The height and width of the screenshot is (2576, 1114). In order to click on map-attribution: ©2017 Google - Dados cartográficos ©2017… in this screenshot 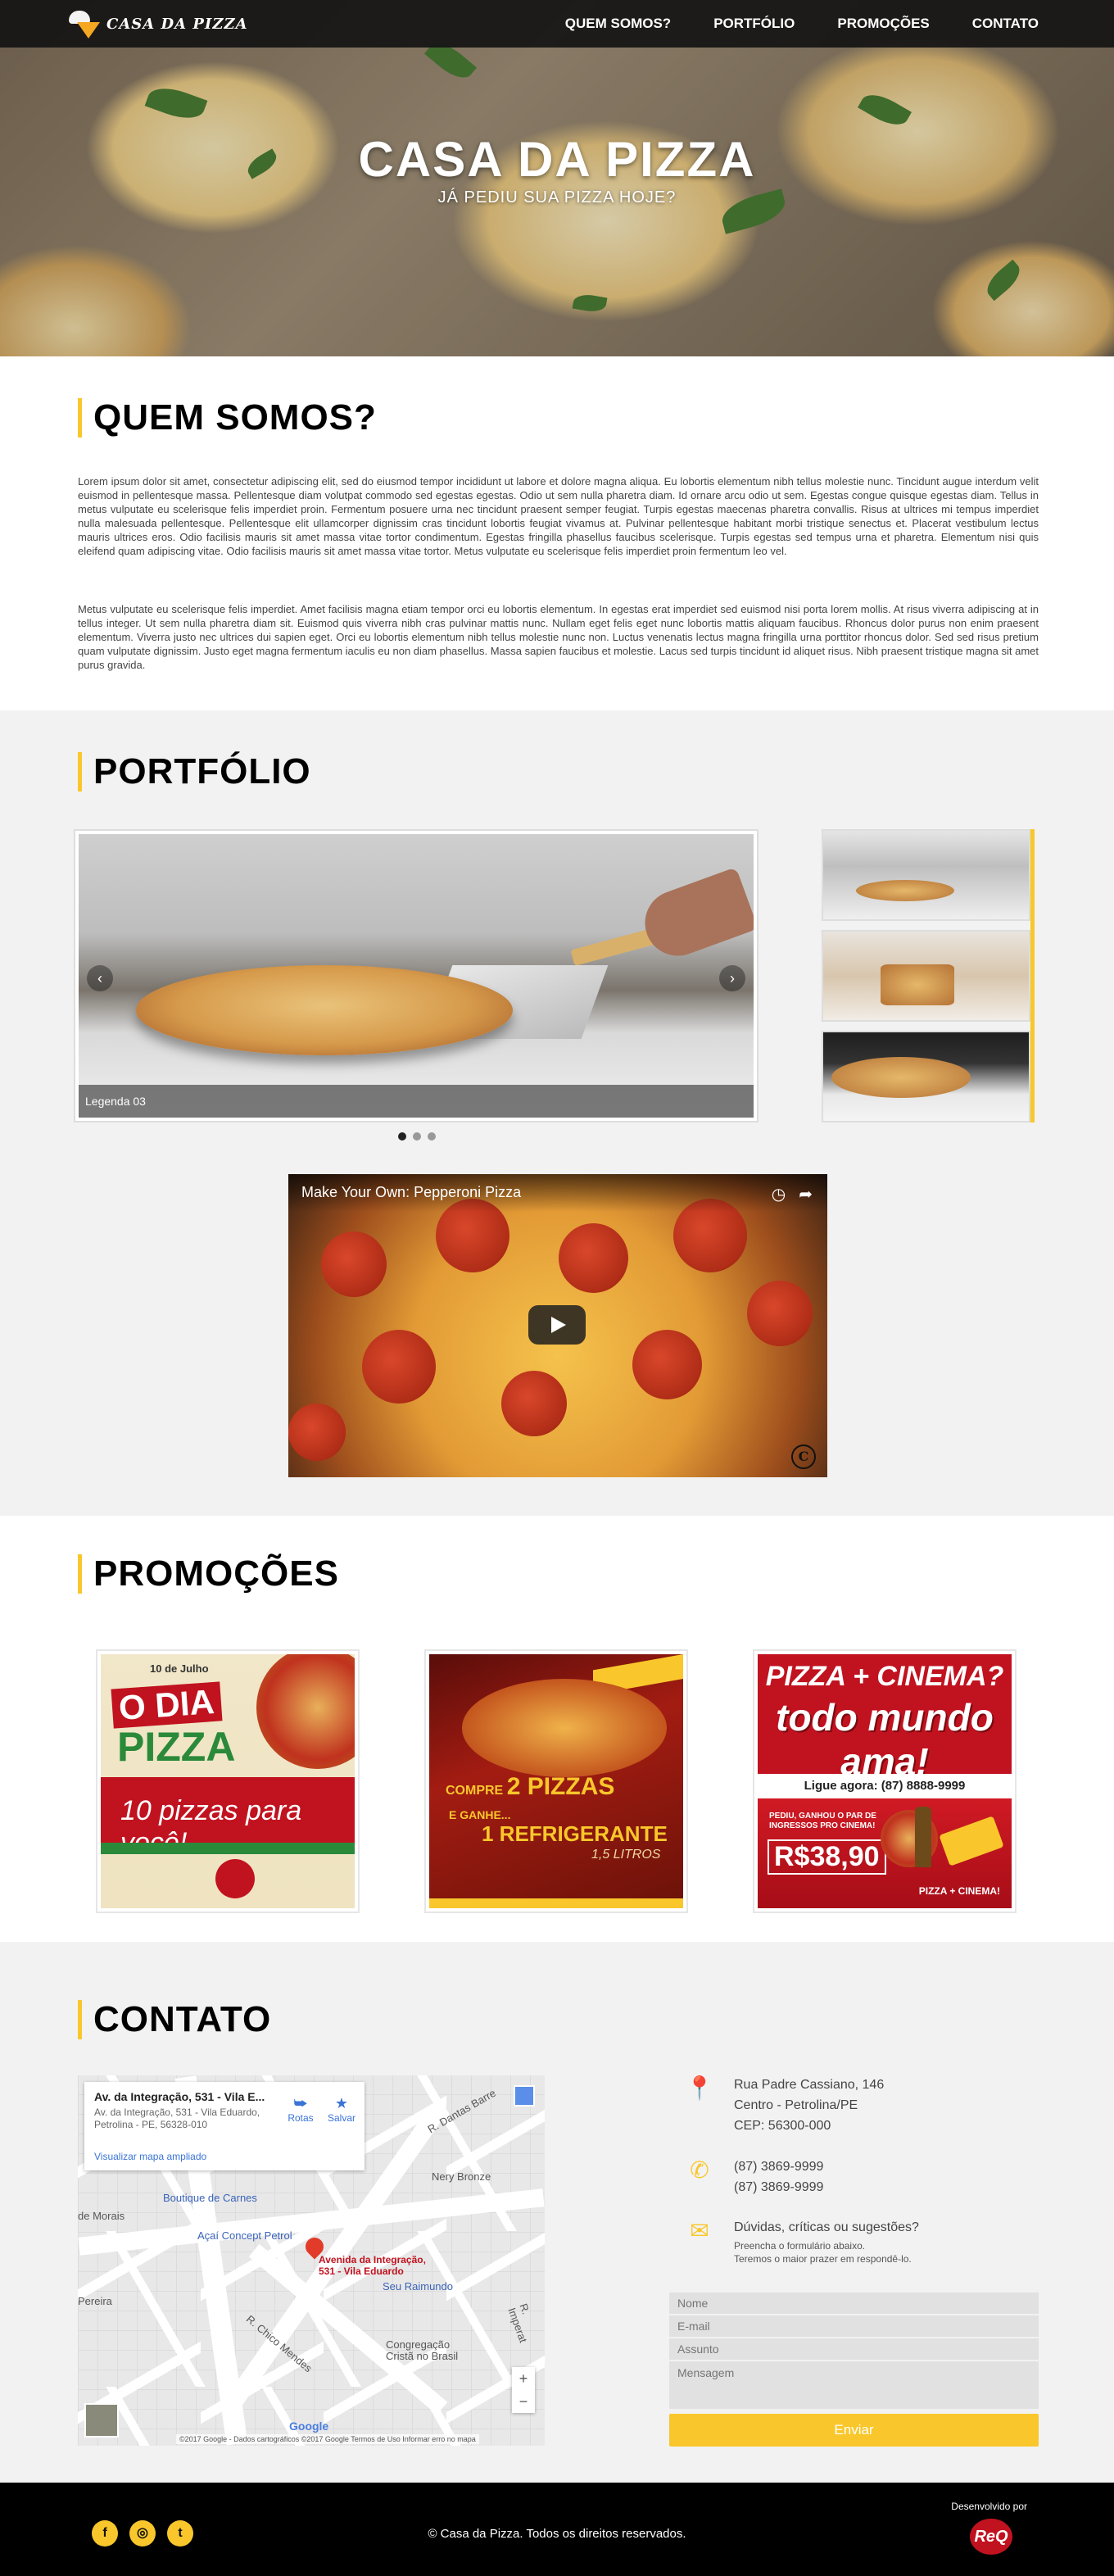, I will do `click(327, 2439)`.